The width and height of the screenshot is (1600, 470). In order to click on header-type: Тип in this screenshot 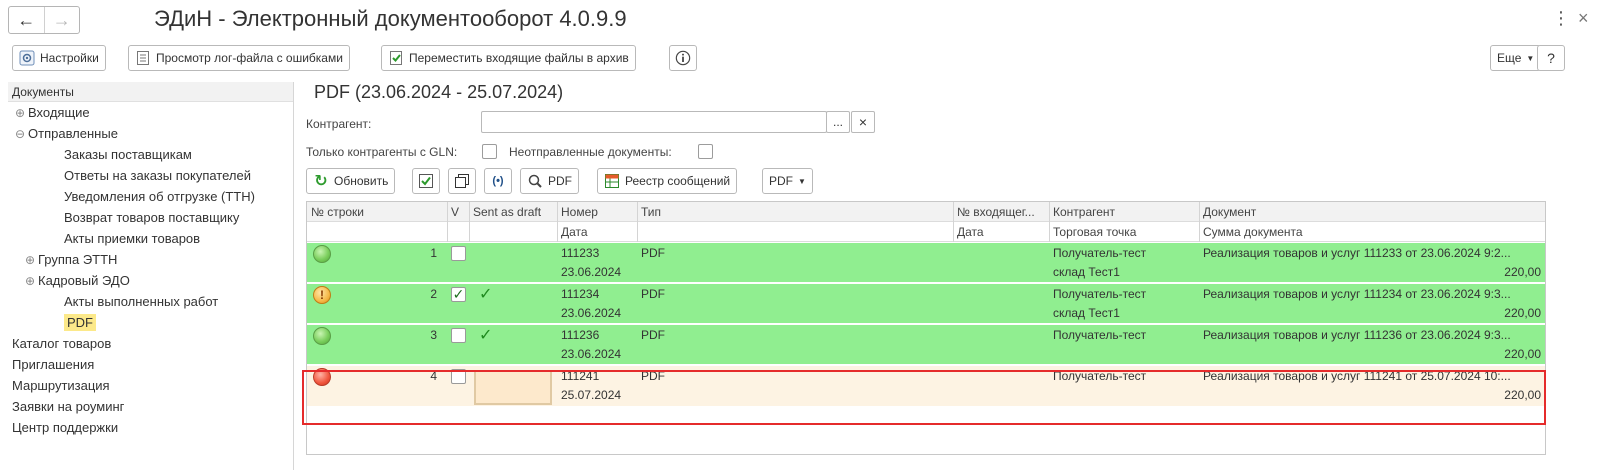, I will do `click(795, 212)`.